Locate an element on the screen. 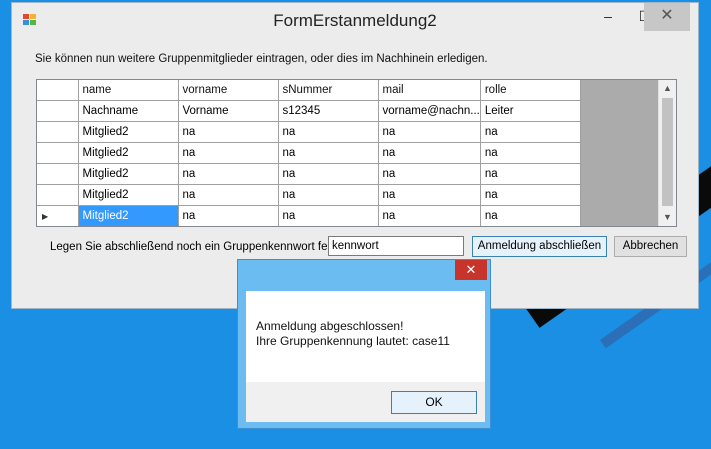  title-bar: FormErstanmeldung2 – ☐ ✕ is located at coordinates (355, 19).